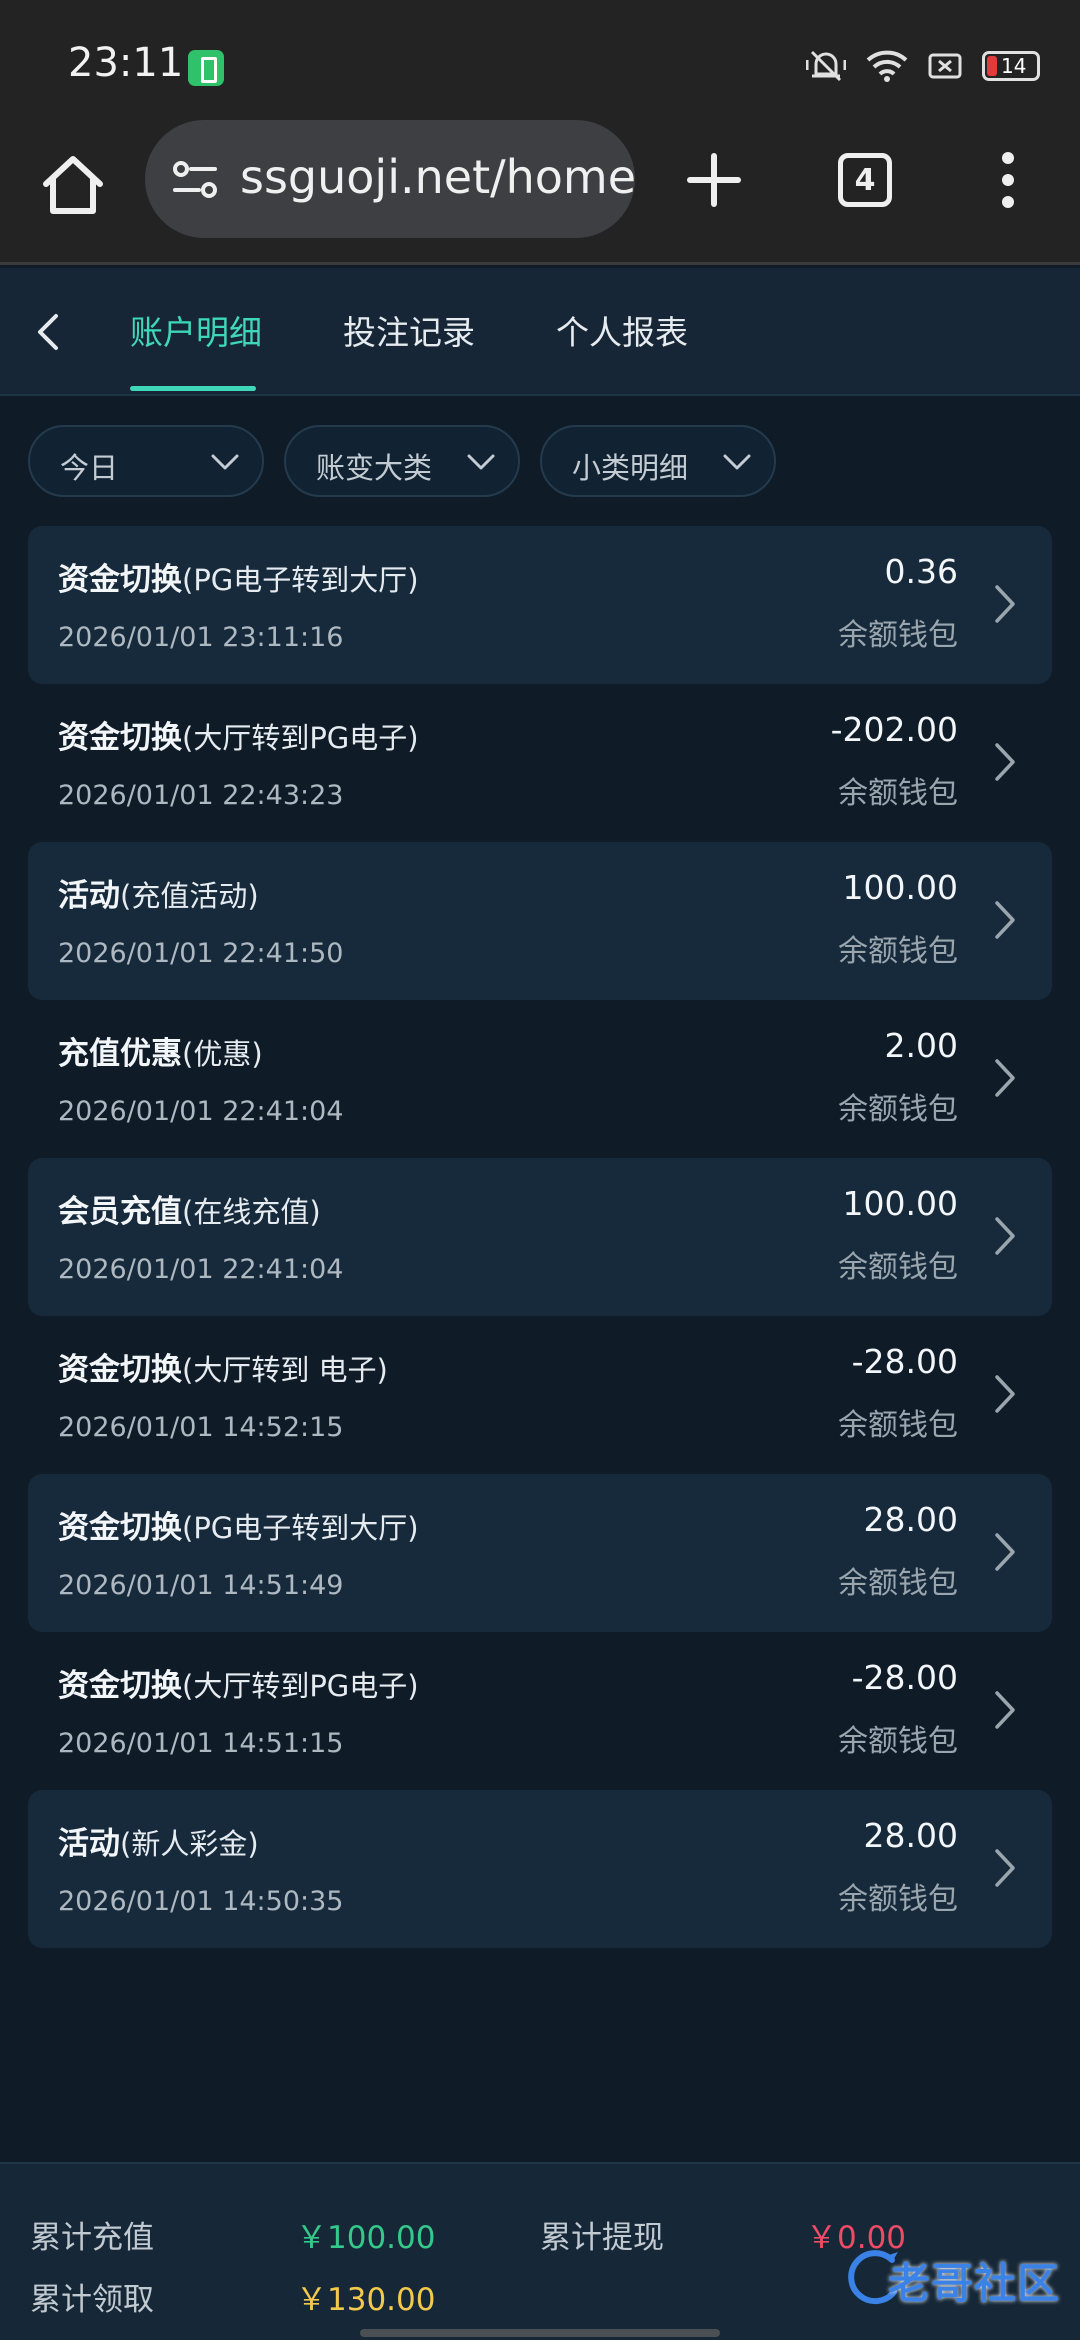 This screenshot has height=2340, width=1080. What do you see at coordinates (714, 180) in the screenshot?
I see `new-tab-icon` at bounding box center [714, 180].